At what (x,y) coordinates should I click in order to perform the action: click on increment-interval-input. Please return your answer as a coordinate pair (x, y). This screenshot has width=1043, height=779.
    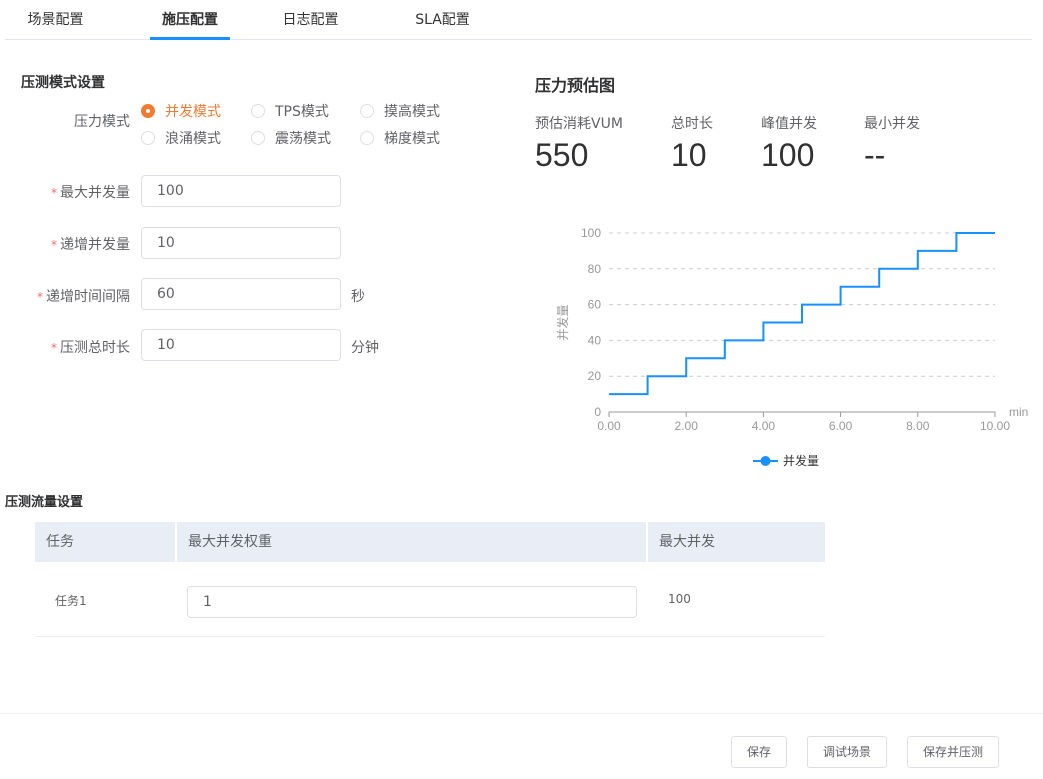
    Looking at the image, I should click on (241, 294).